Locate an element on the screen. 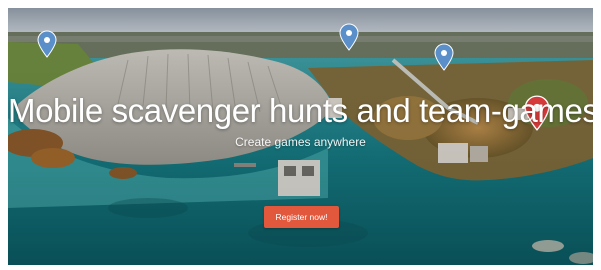 The image size is (601, 270). hero-subheadline: Create games anywhere is located at coordinates (300, 142).